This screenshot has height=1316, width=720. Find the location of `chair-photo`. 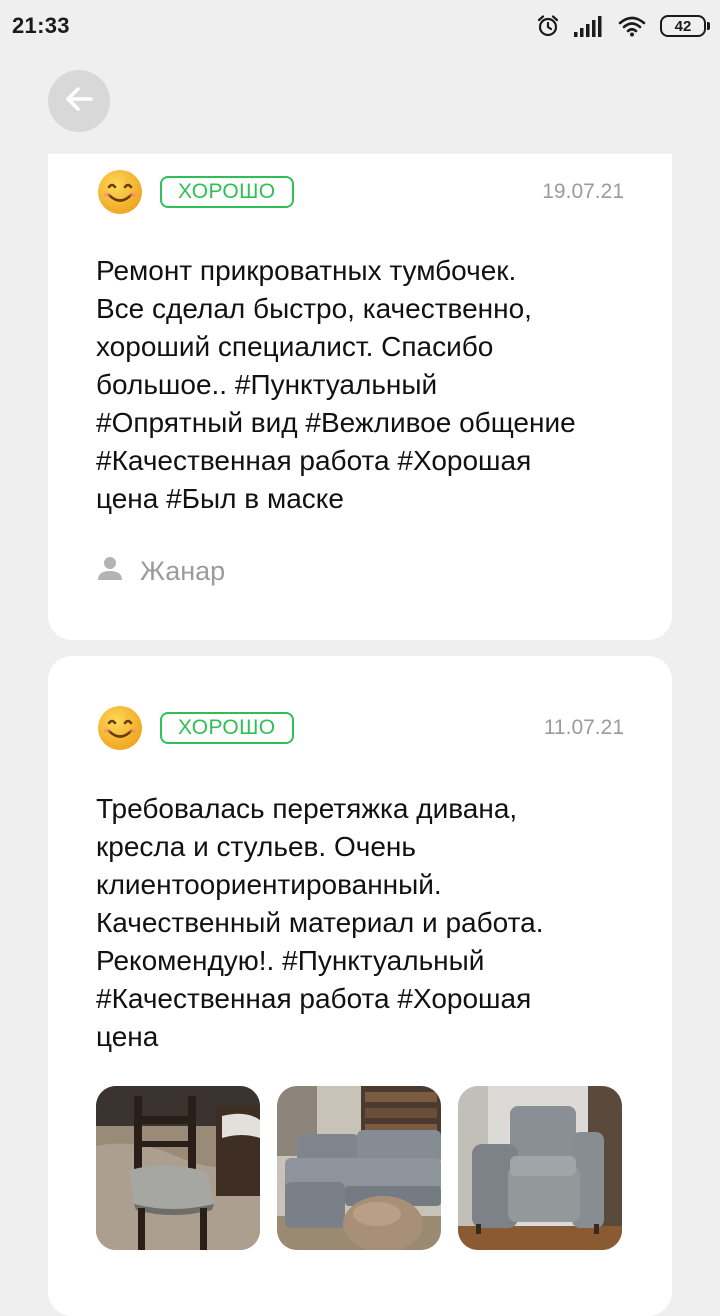

chair-photo is located at coordinates (178, 1168).